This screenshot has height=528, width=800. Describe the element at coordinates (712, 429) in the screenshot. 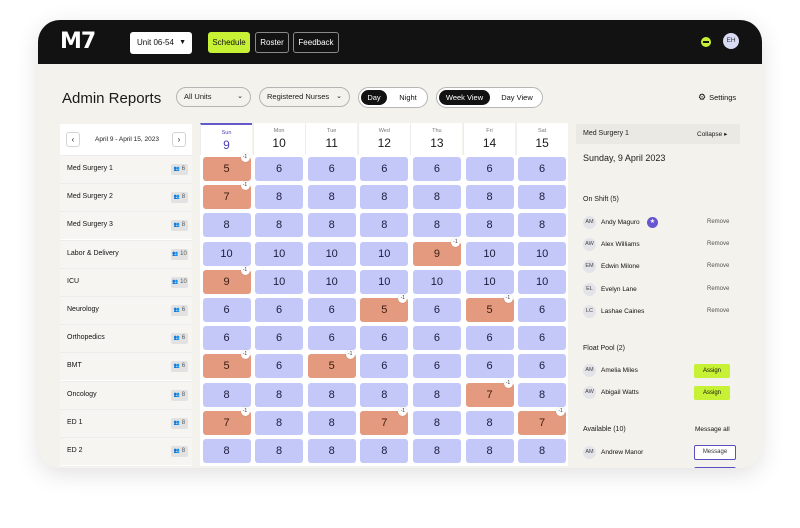

I see `message-all-button: Message all` at that location.